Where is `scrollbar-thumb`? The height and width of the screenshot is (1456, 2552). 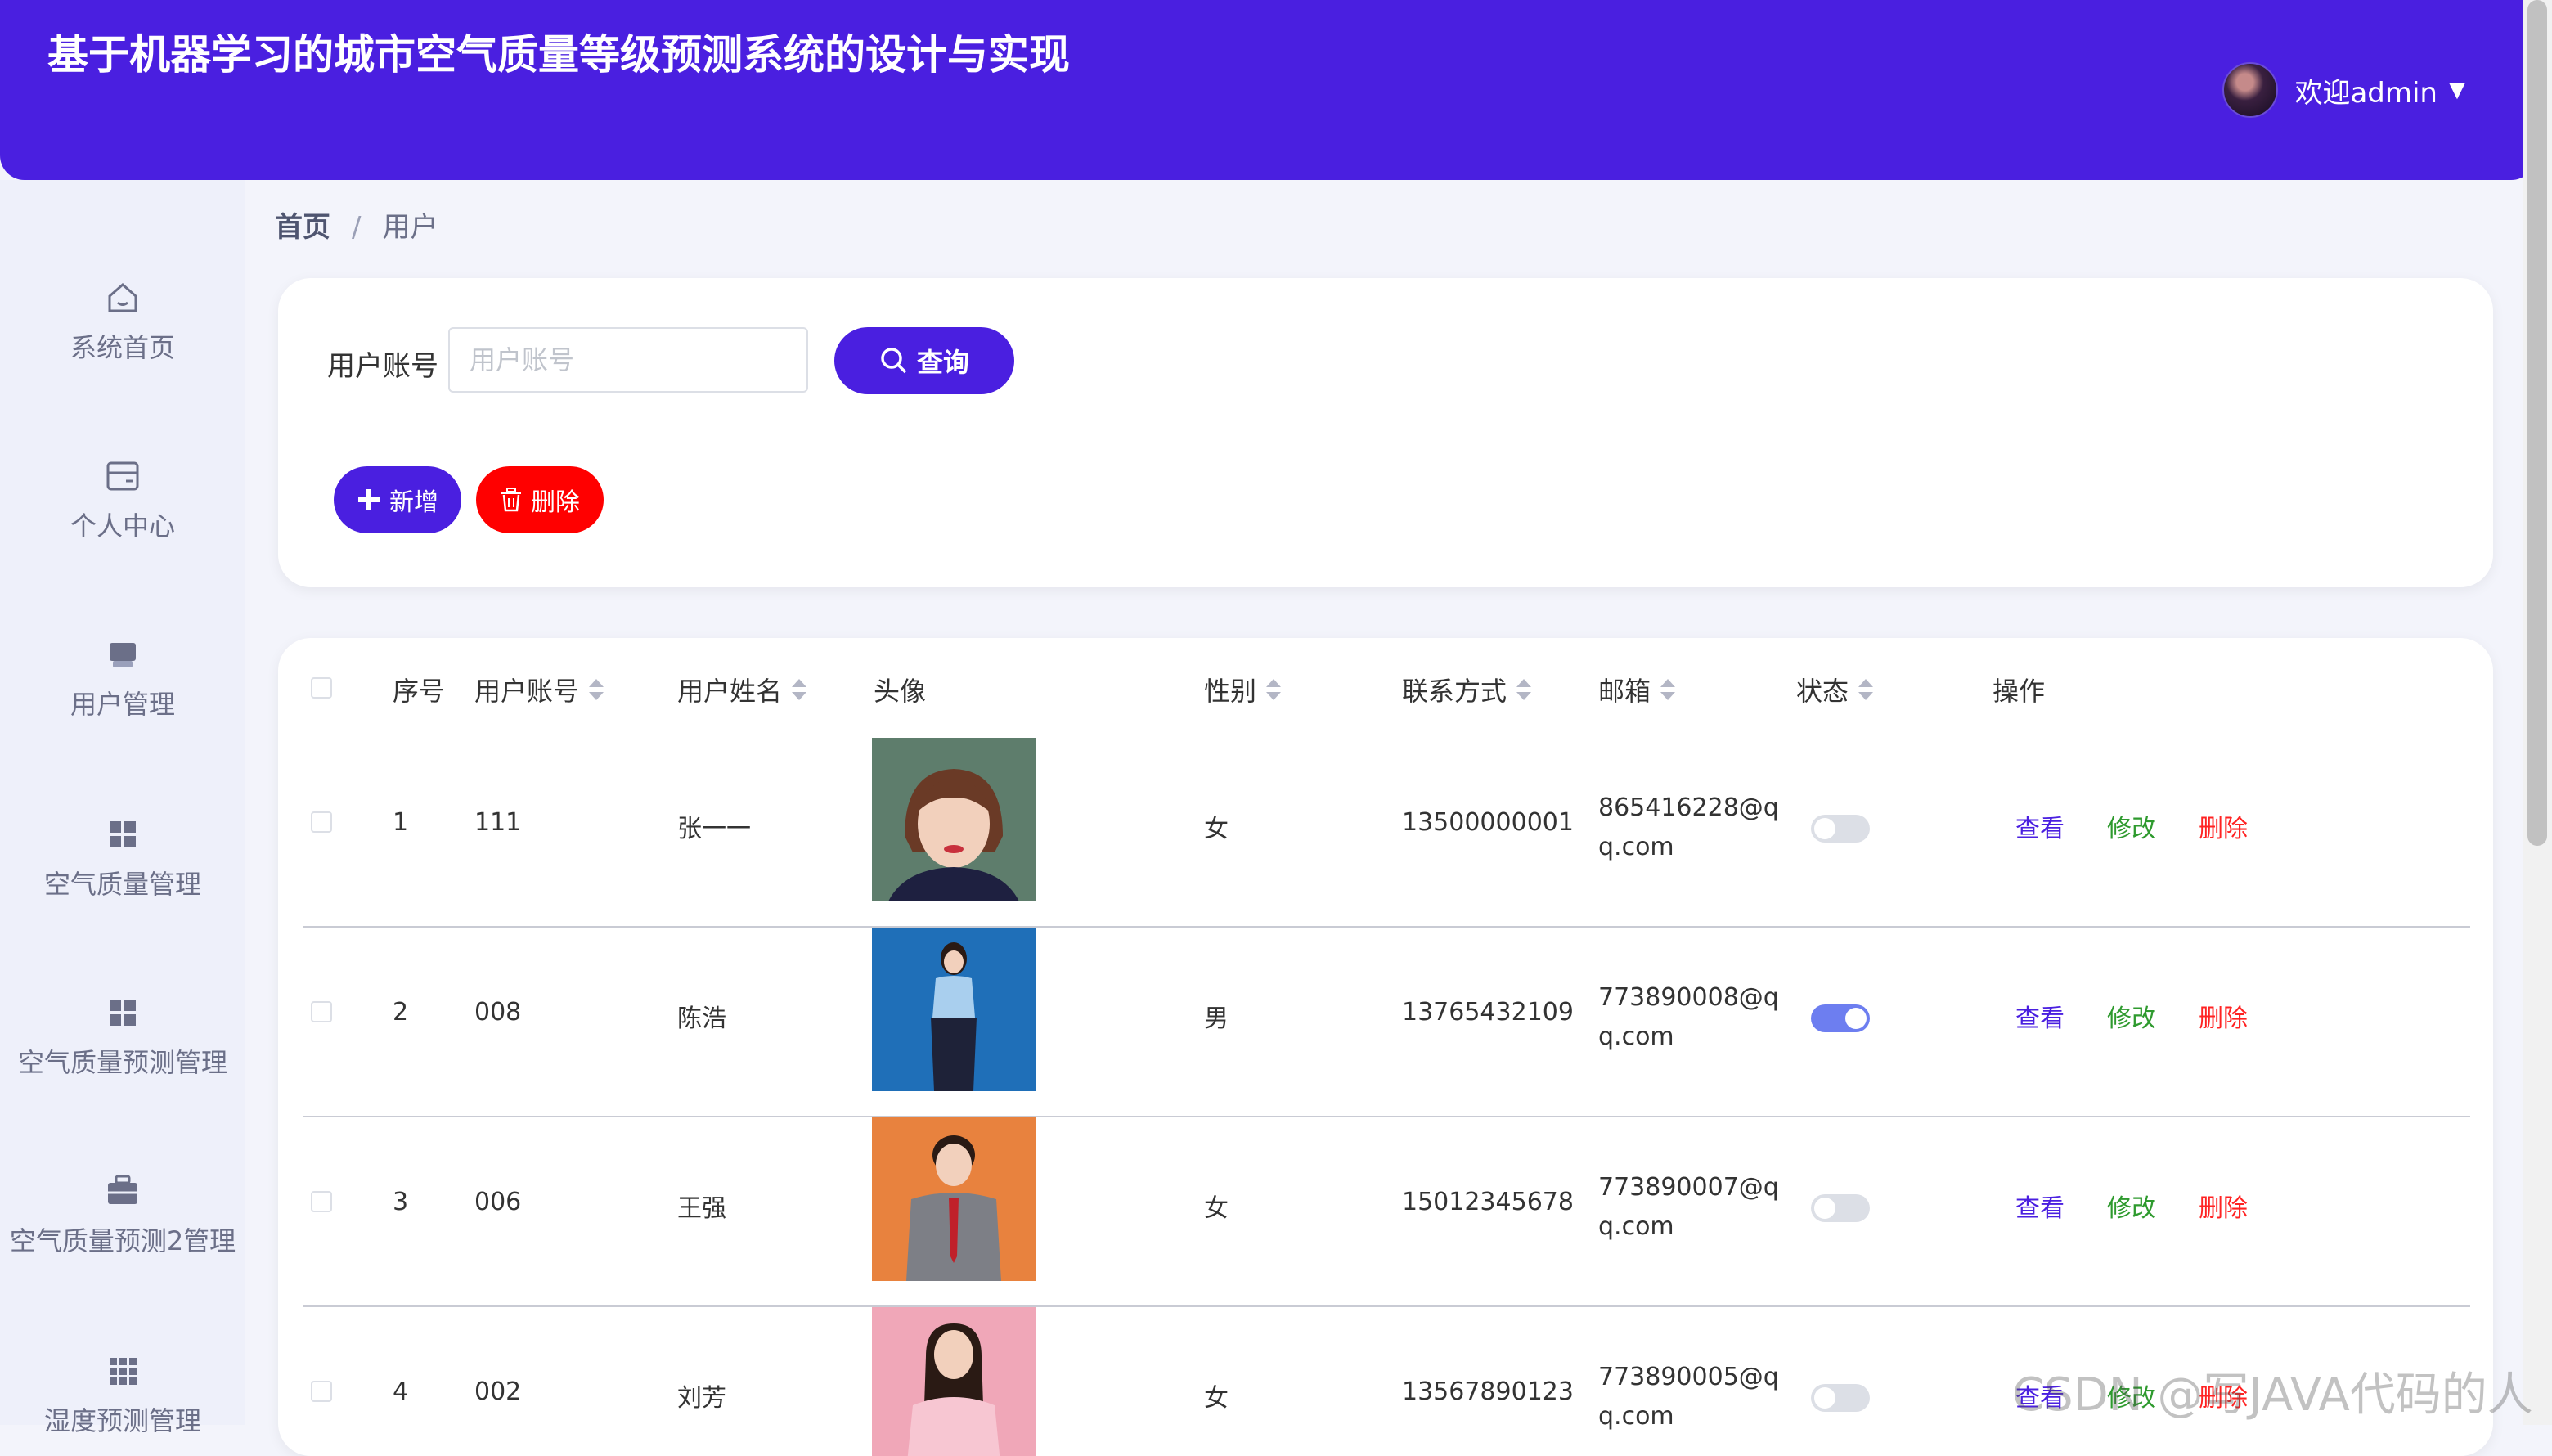 scrollbar-thumb is located at coordinates (2537, 423).